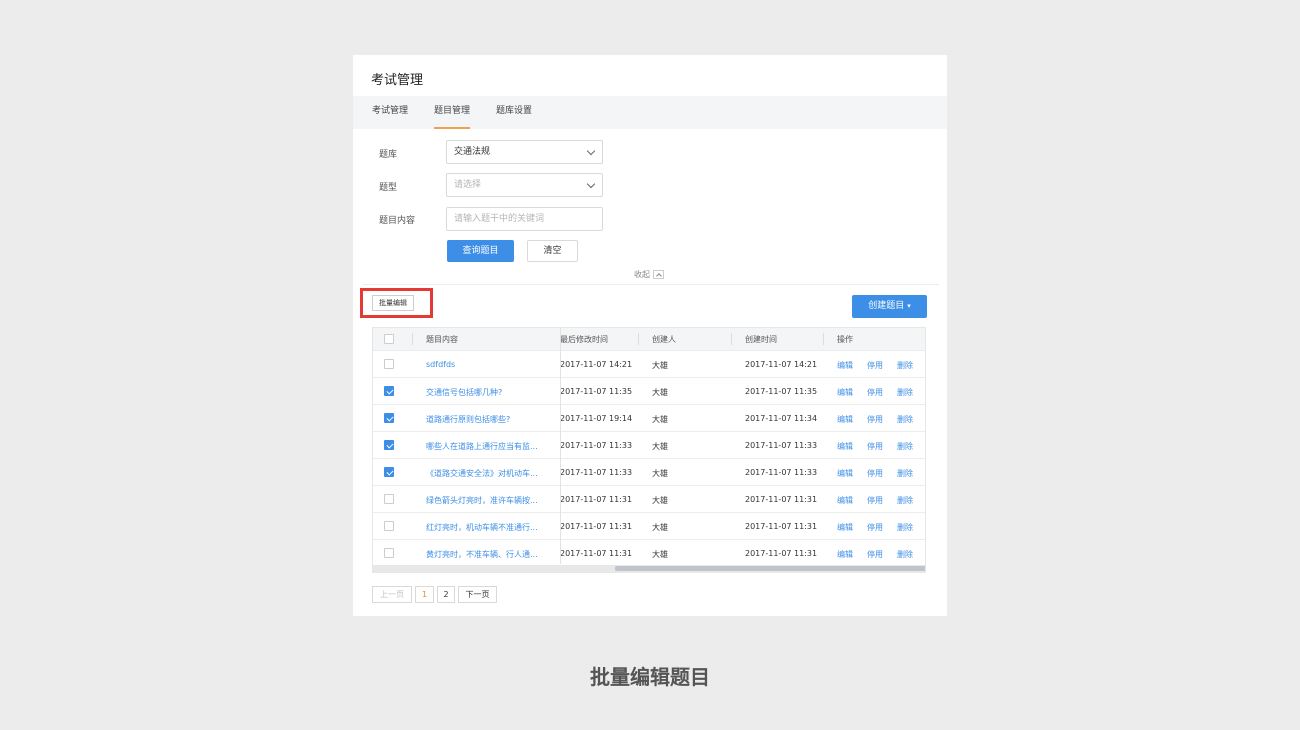 This screenshot has width=1300, height=730. I want to click on collapse-toggle: 收起, so click(649, 274).